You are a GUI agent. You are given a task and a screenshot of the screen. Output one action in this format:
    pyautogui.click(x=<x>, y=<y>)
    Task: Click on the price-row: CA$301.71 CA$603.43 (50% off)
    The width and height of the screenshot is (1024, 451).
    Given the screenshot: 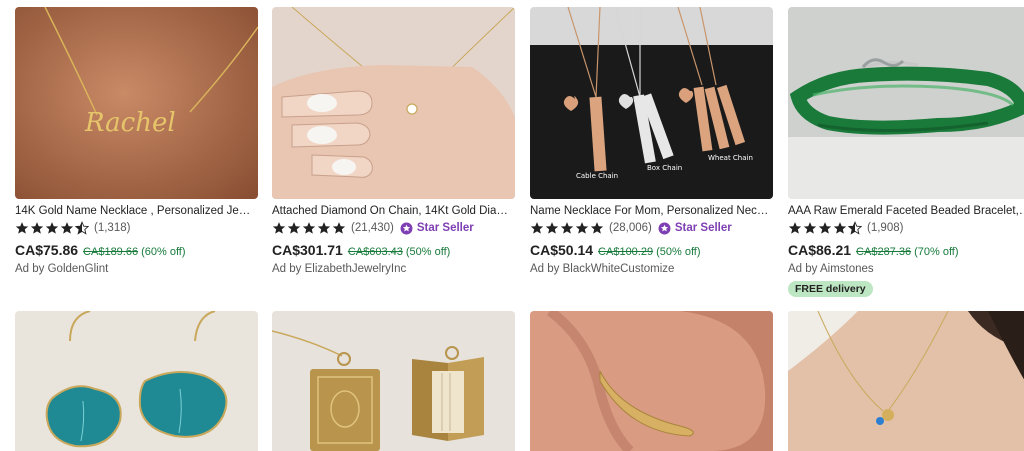 What is the action you would take?
    pyautogui.click(x=393, y=251)
    